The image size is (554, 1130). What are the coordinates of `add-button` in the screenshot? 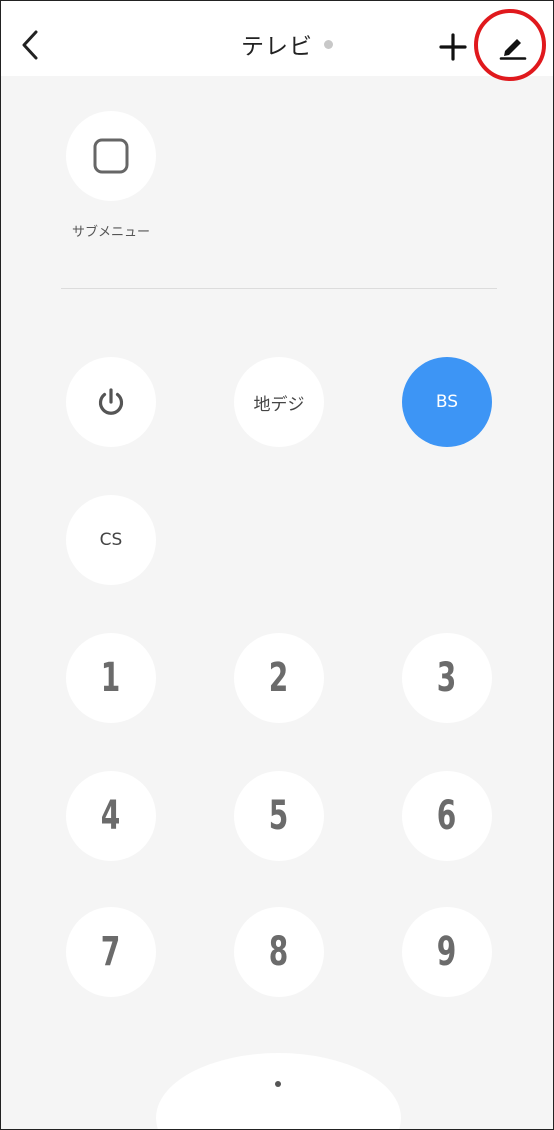 It's located at (453, 47).